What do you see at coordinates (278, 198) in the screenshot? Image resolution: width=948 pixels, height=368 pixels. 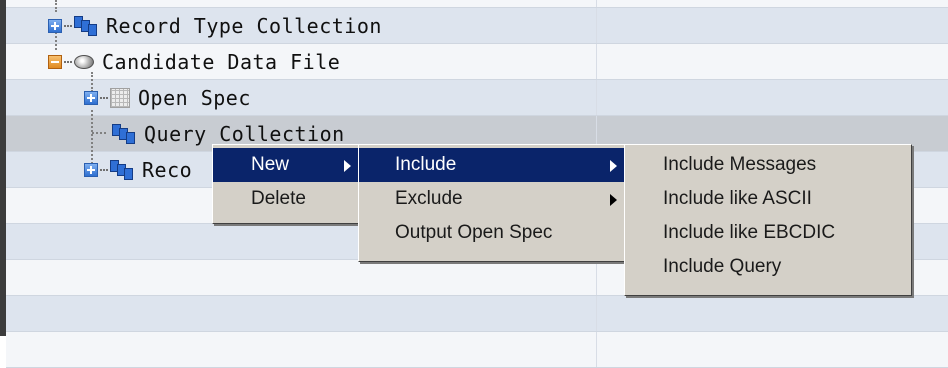 I see `menu-item-label: Delete` at bounding box center [278, 198].